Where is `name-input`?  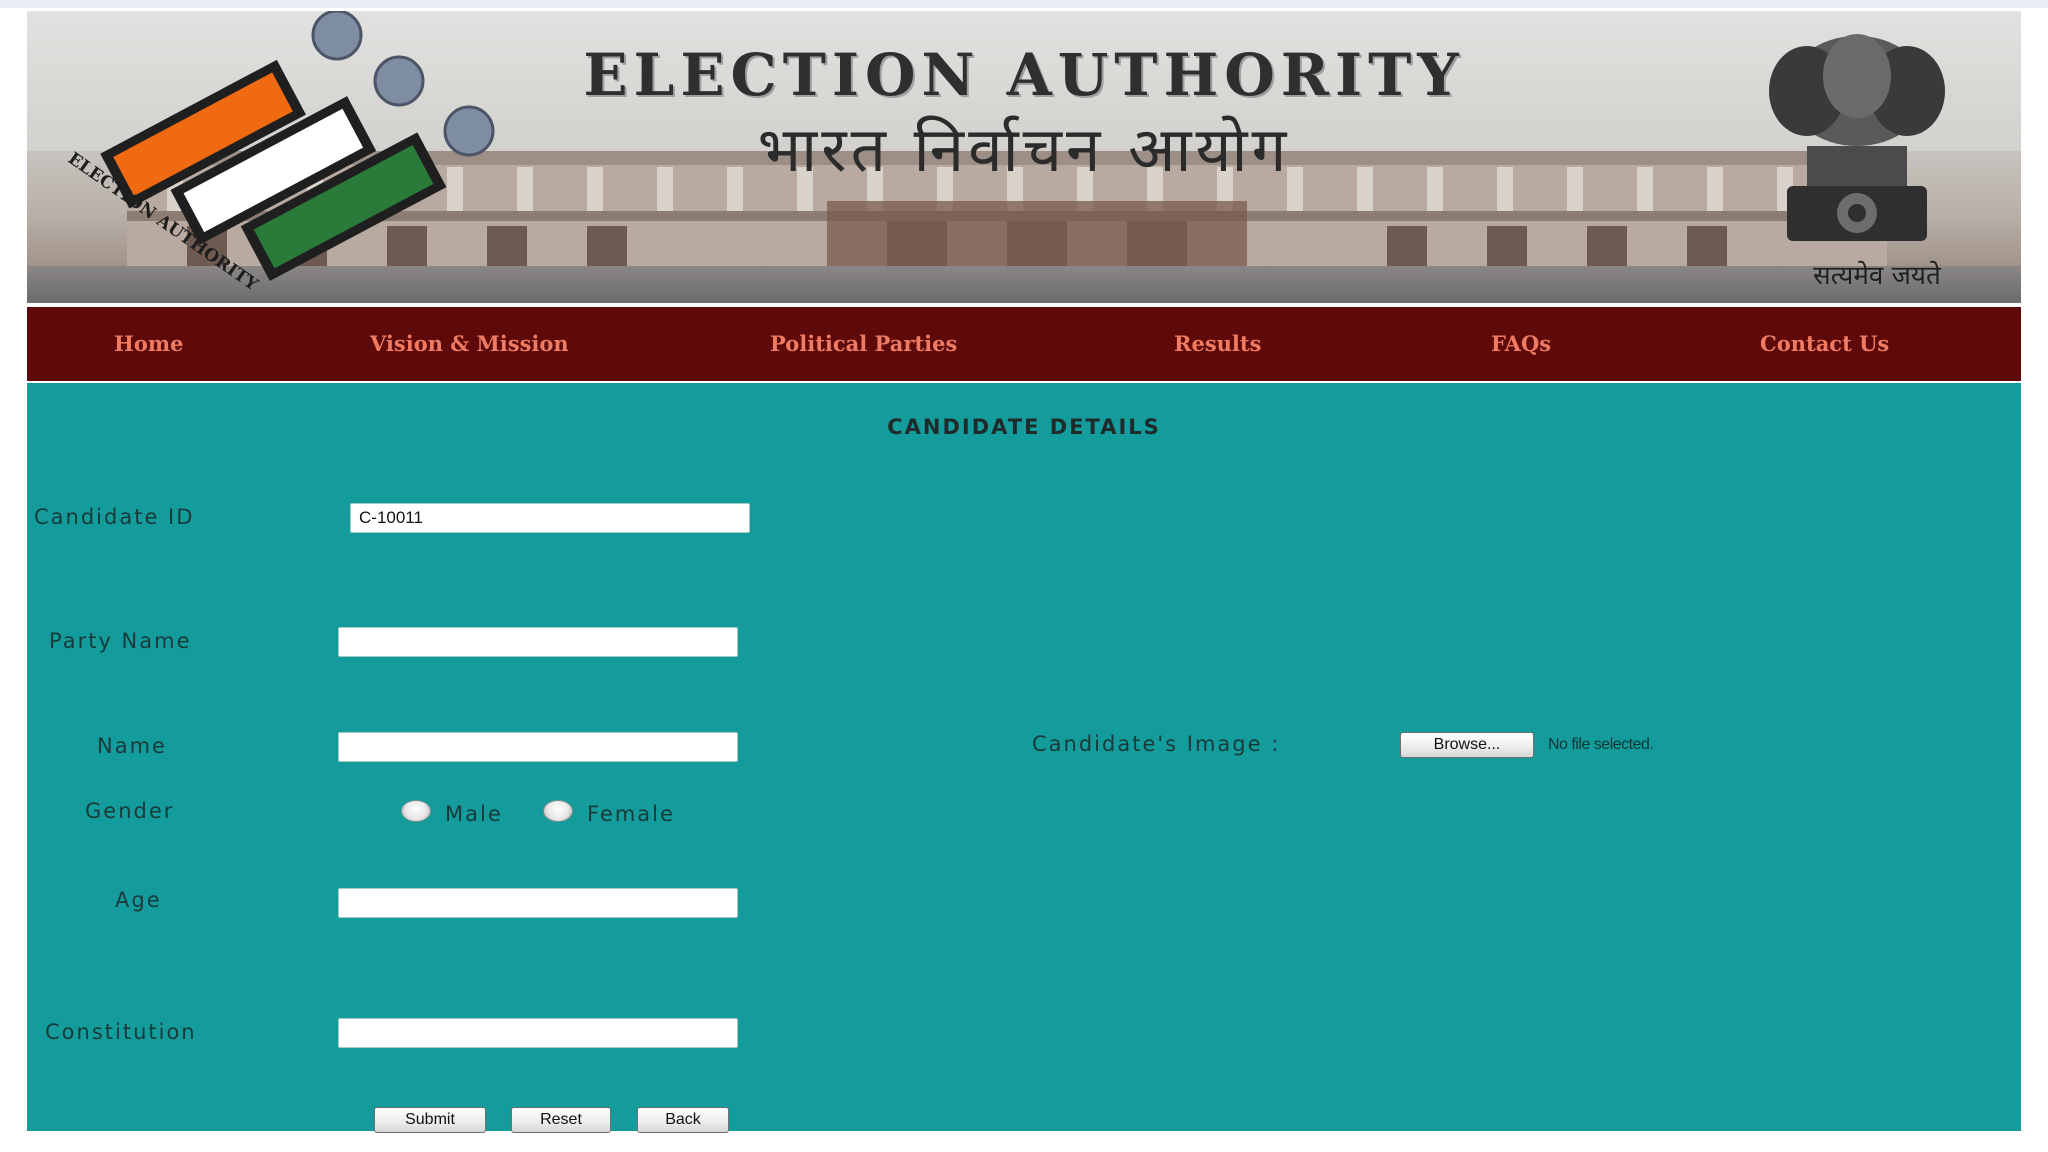
name-input is located at coordinates (538, 747).